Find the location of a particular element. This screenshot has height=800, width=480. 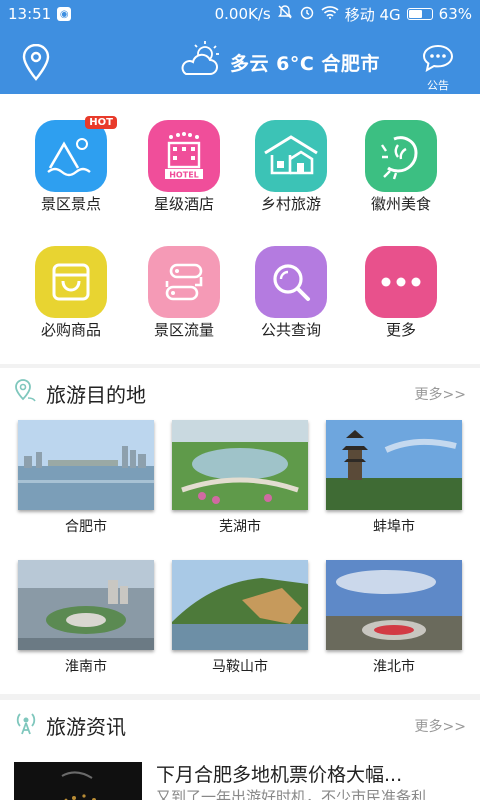

tile-scenic-spots: HOT 景区景点 is located at coordinates (71, 165).